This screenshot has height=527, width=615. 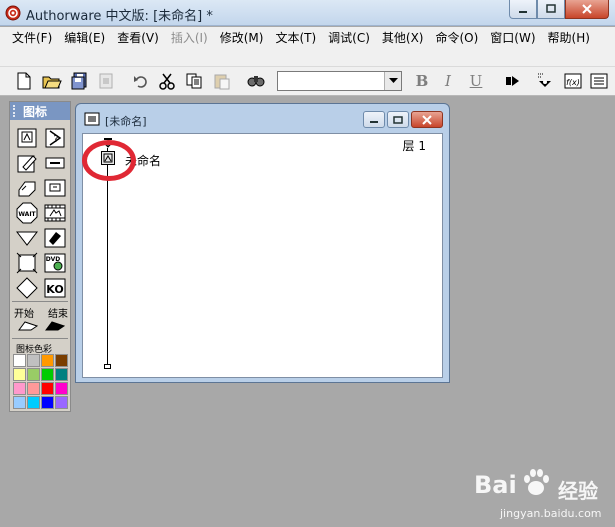 I want to click on menu-debug: 调试(C), so click(x=349, y=38).